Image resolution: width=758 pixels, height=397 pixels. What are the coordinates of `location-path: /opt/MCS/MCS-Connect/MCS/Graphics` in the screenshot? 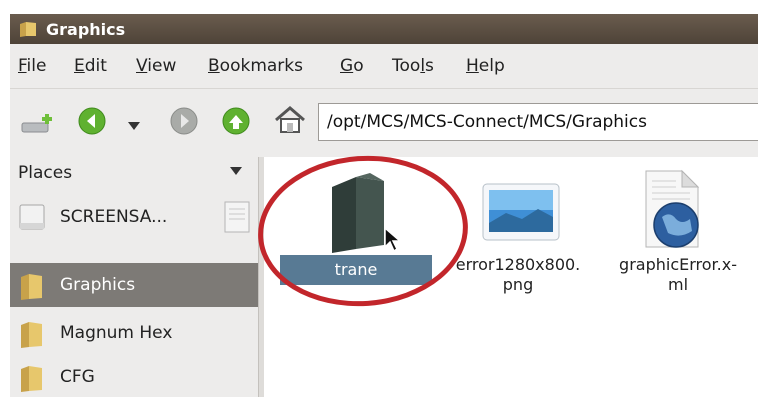 It's located at (487, 122).